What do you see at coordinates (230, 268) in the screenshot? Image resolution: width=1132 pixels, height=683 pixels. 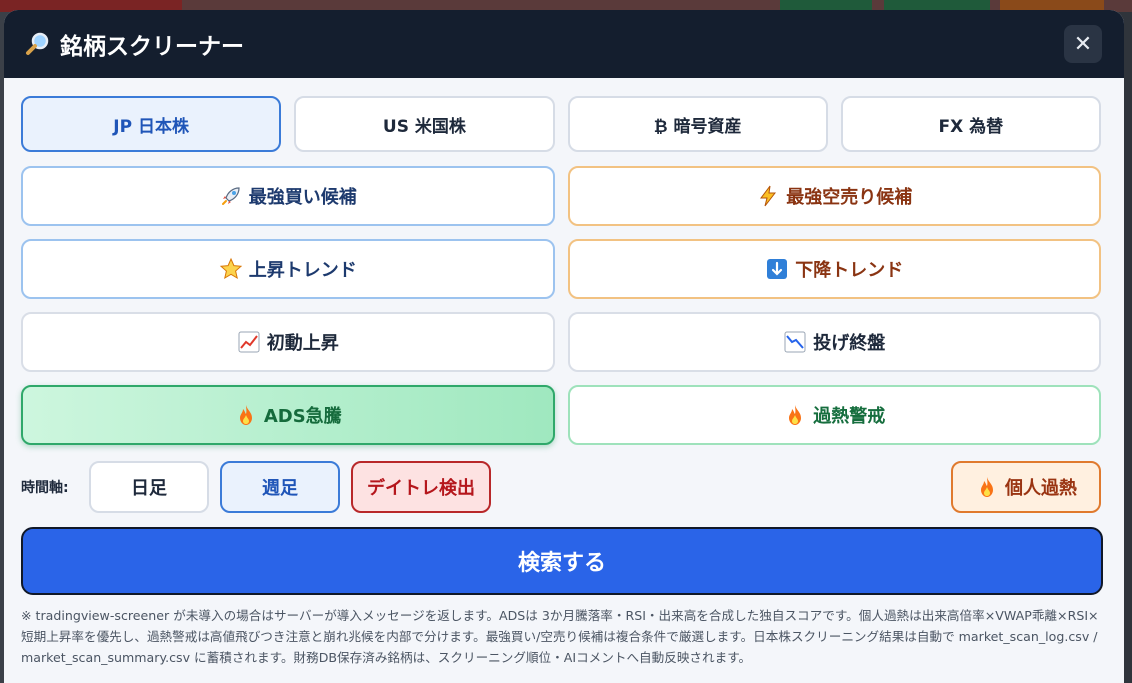 I see `star-icon` at bounding box center [230, 268].